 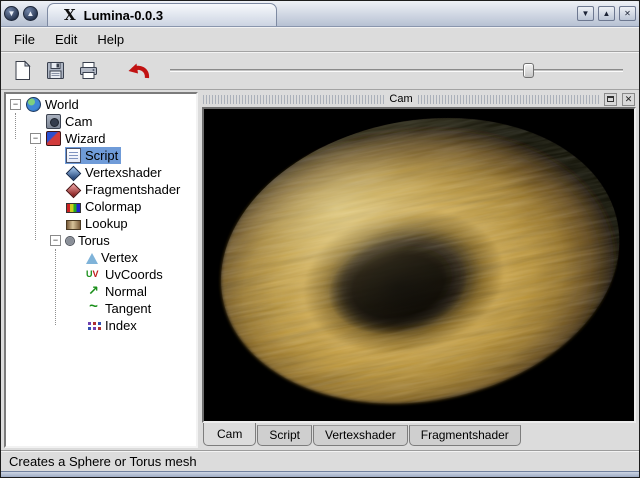 What do you see at coordinates (73, 225) in the screenshot?
I see `lookup-icon` at bounding box center [73, 225].